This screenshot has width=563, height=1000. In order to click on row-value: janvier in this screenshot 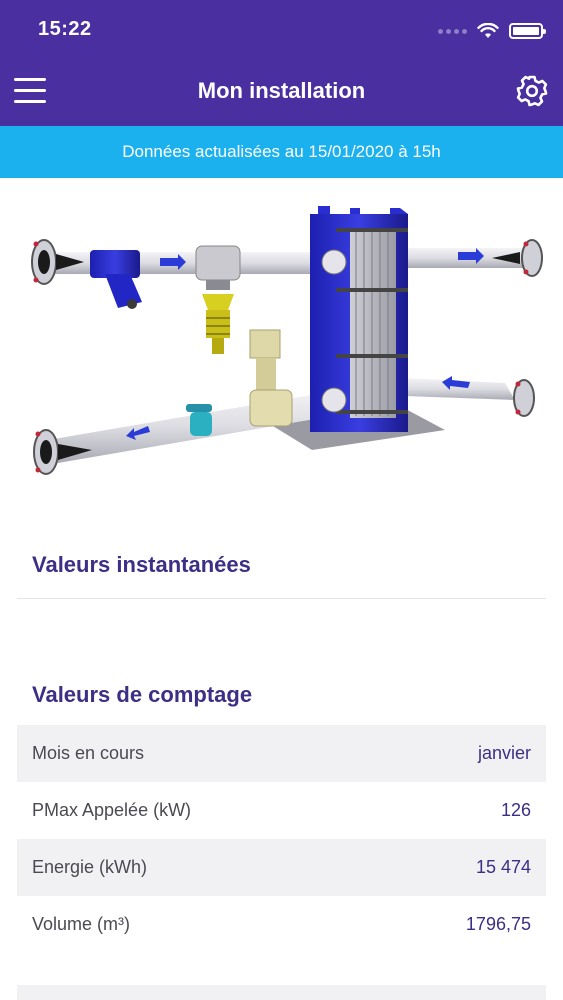, I will do `click(504, 753)`.